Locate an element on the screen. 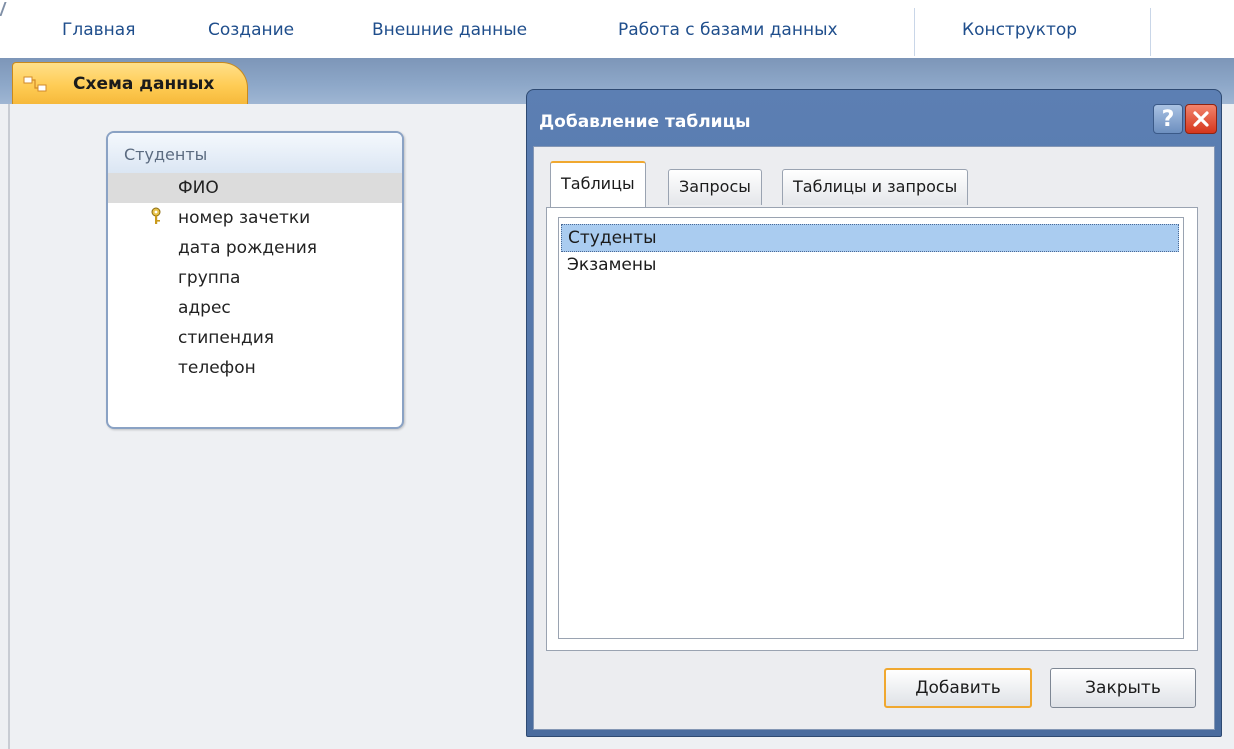  dialog-title: Добавление таблицы is located at coordinates (645, 122).